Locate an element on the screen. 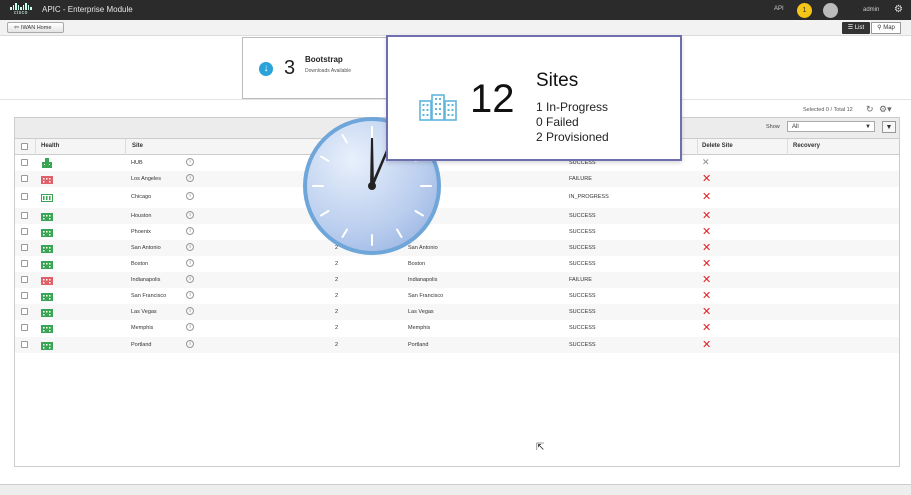 The width and height of the screenshot is (911, 495). site-location: Las Vegas is located at coordinates (421, 312).